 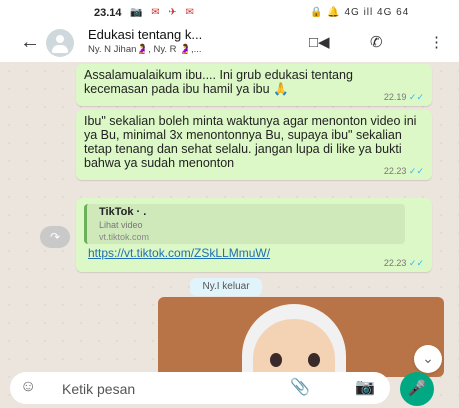 What do you see at coordinates (123, 212) in the screenshot?
I see `preview-title: TikTok · .` at bounding box center [123, 212].